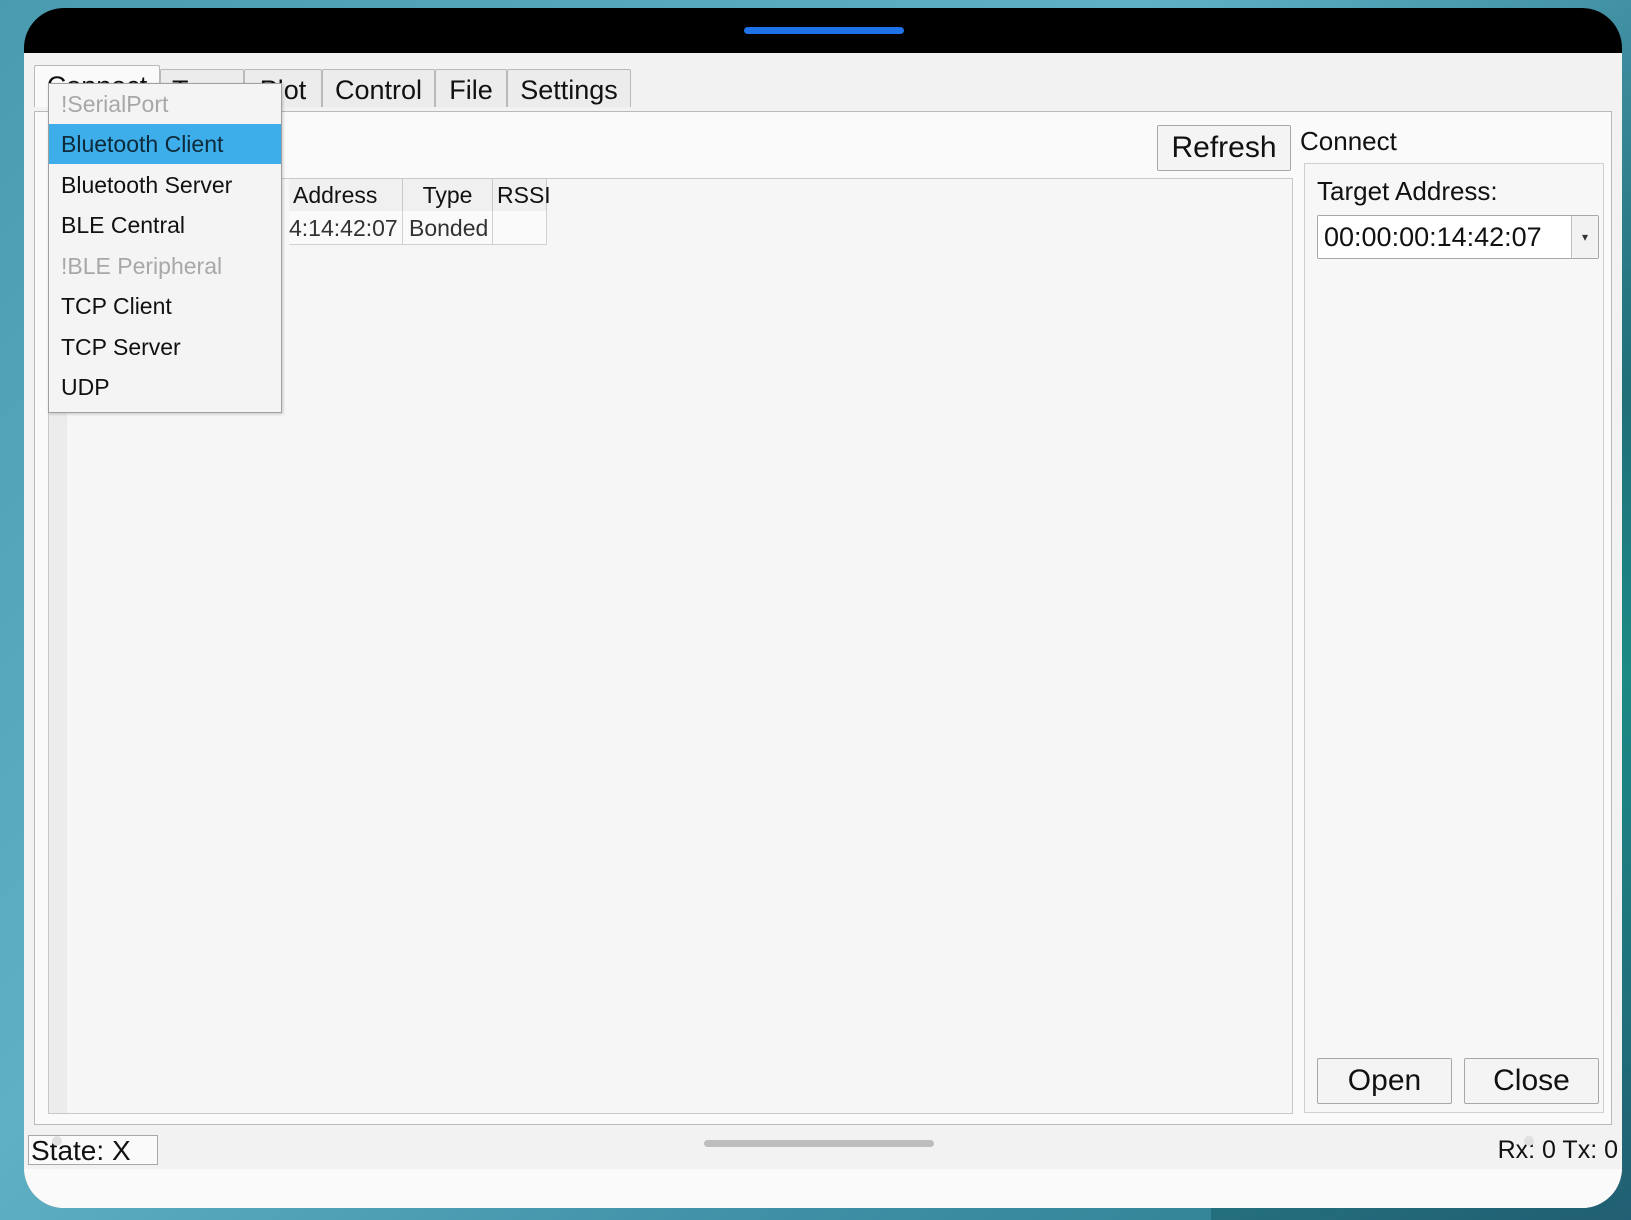 The width and height of the screenshot is (1631, 1220). I want to click on dropdown-item-bluetooth-server: Bluetooth Server, so click(165, 185).